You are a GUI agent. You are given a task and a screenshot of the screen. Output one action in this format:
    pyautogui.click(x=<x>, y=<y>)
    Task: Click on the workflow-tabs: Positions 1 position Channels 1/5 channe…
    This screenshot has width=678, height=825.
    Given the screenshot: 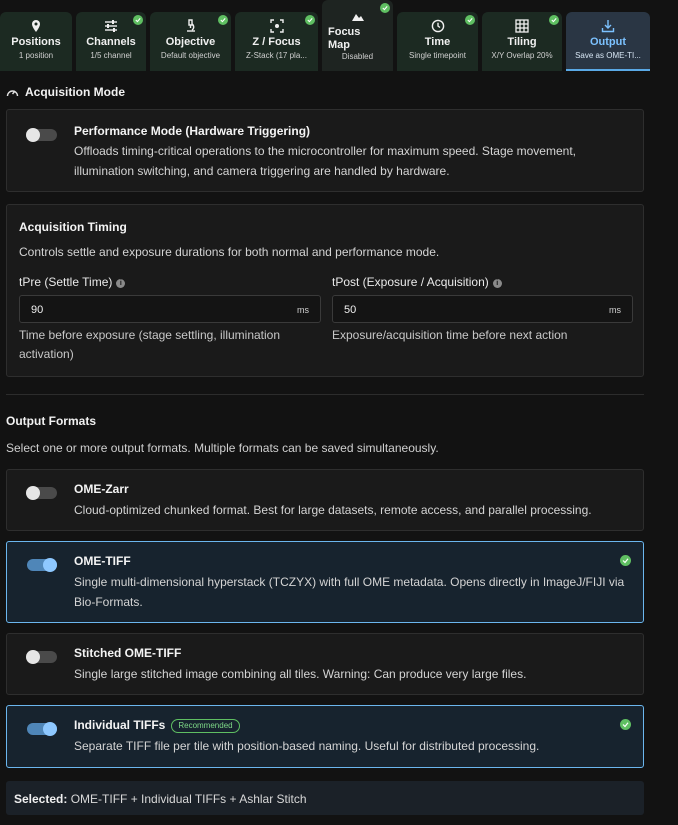 What is the action you would take?
    pyautogui.click(x=339, y=36)
    